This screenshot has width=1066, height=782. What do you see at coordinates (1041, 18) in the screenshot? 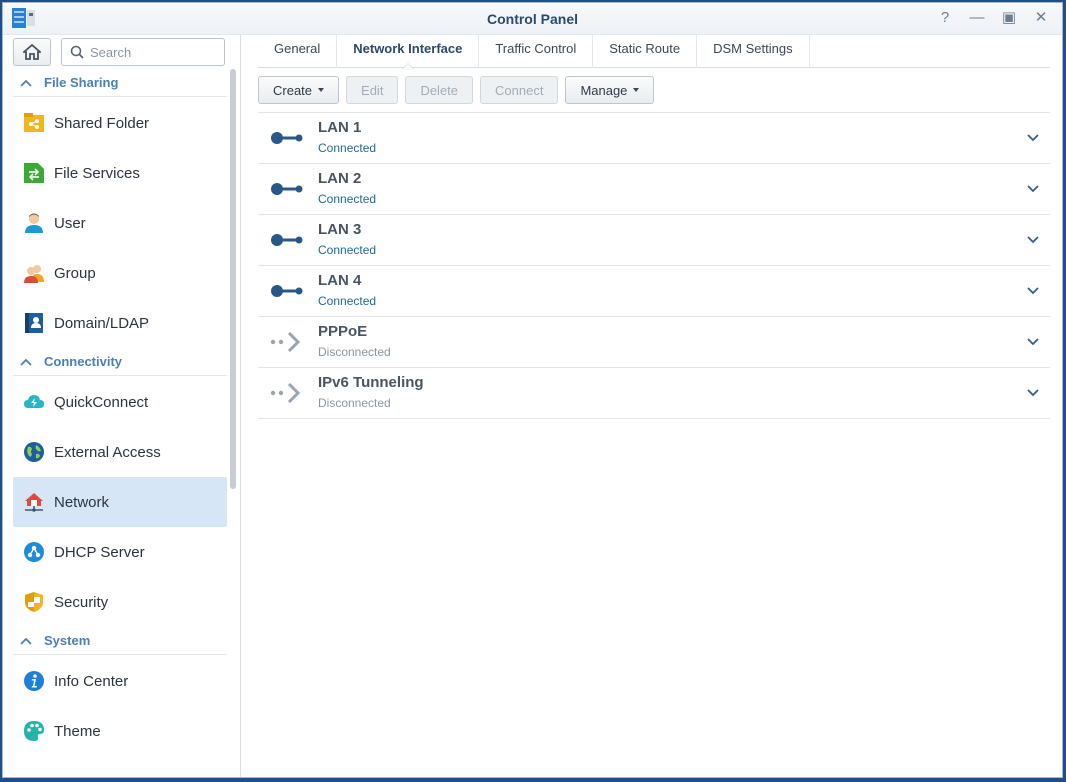
I see `close-icon: ✕` at bounding box center [1041, 18].